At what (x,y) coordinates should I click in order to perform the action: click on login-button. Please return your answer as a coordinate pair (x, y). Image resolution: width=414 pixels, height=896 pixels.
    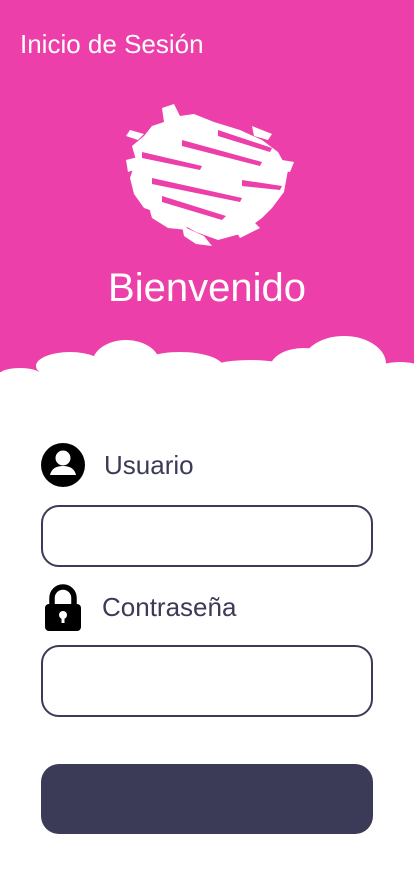
    Looking at the image, I should click on (207, 799).